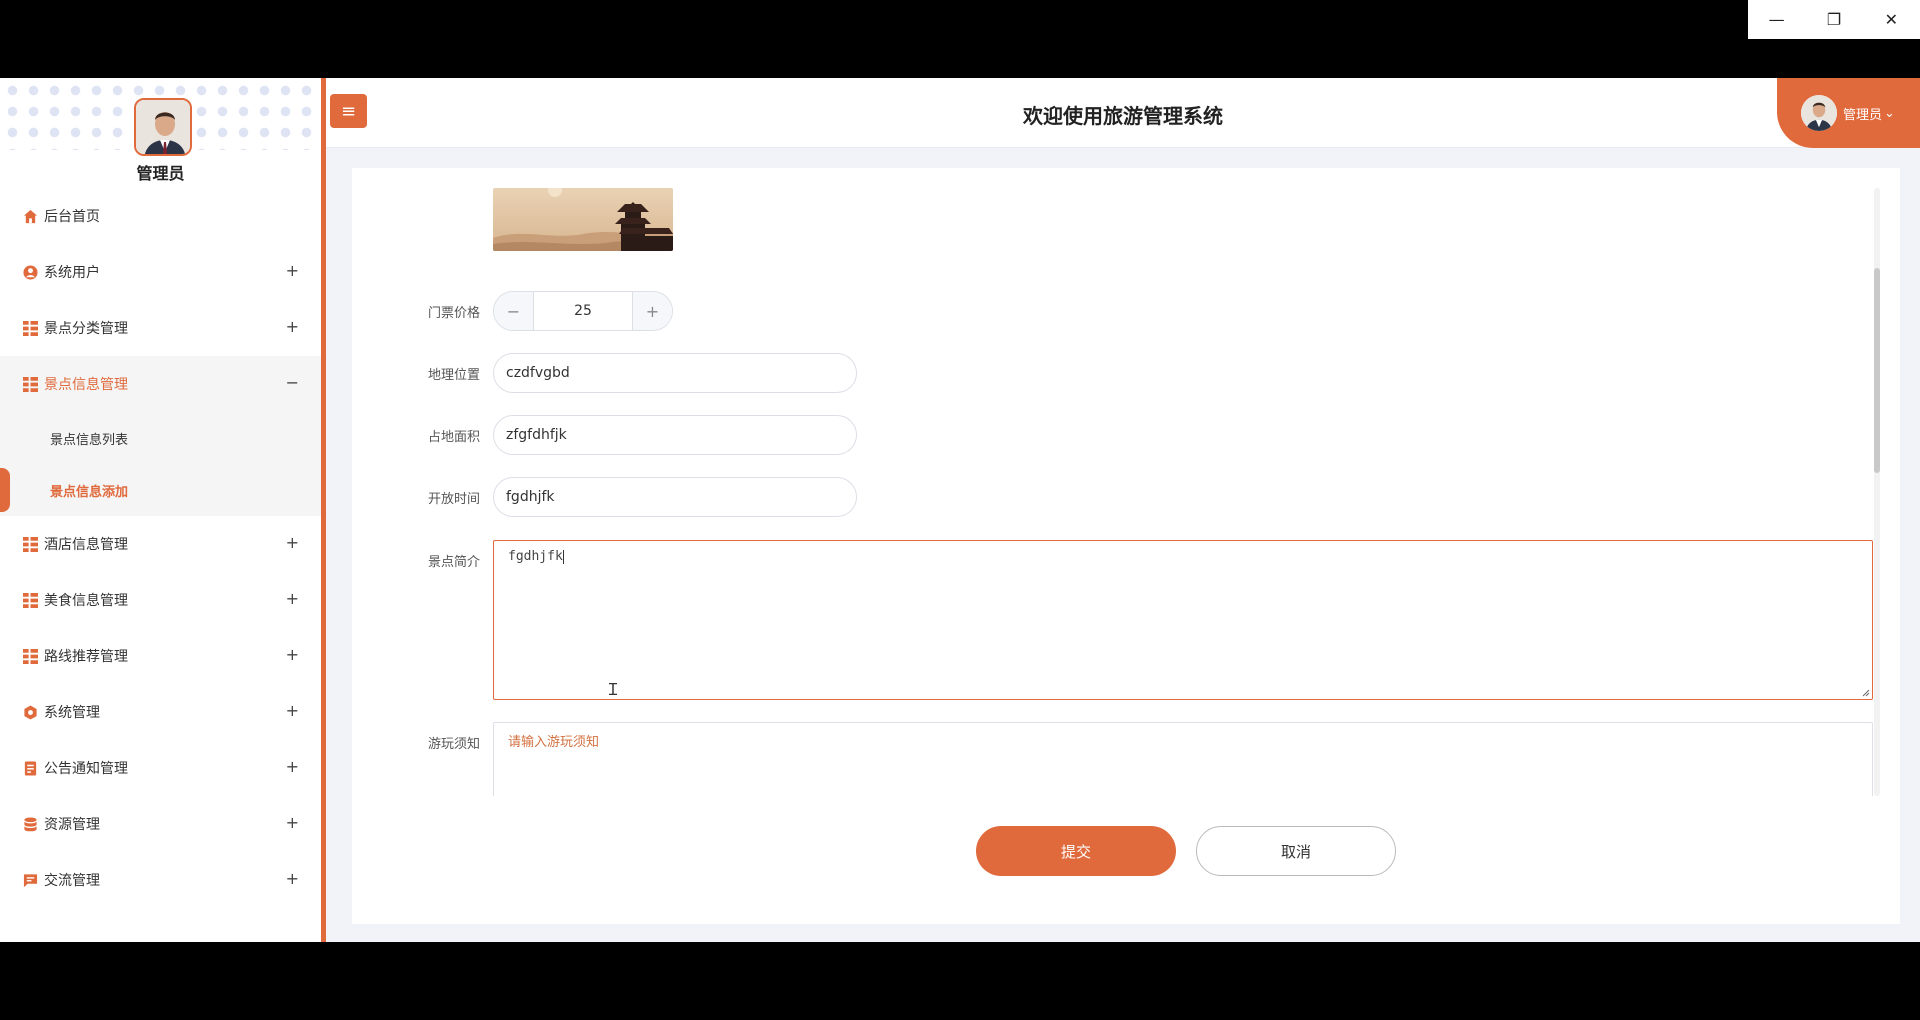  I want to click on notice-placeholder: 请输入游玩须知, so click(554, 742).